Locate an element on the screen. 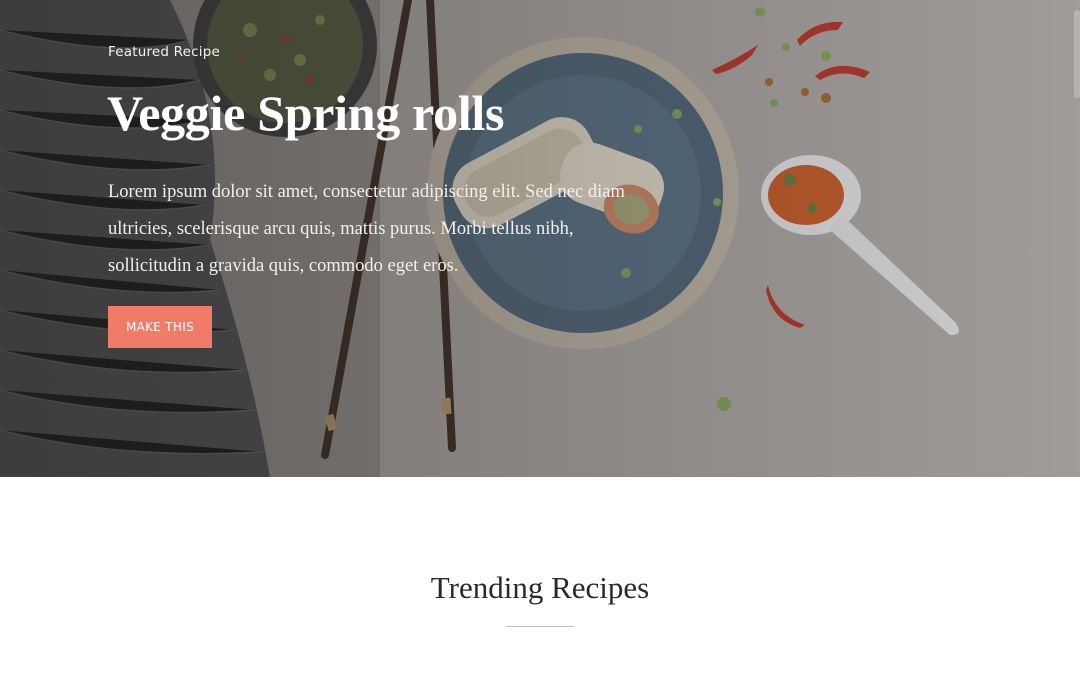  trending-recipes-heading: Trending Recipes is located at coordinates (540, 587).